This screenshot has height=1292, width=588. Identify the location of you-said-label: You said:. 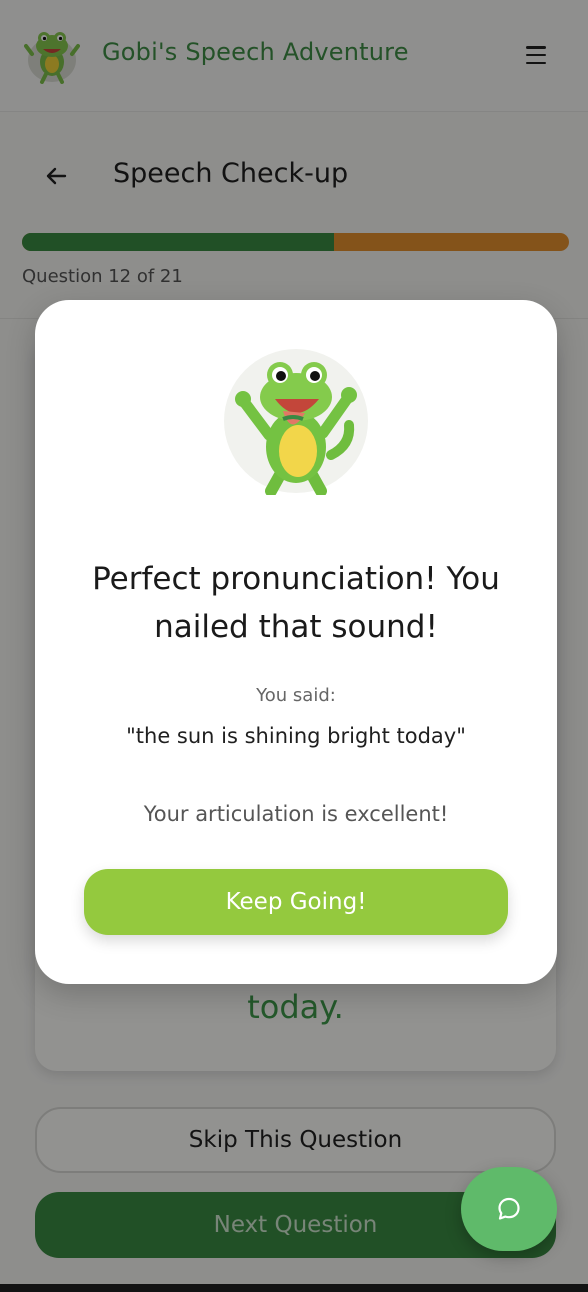
(296, 695).